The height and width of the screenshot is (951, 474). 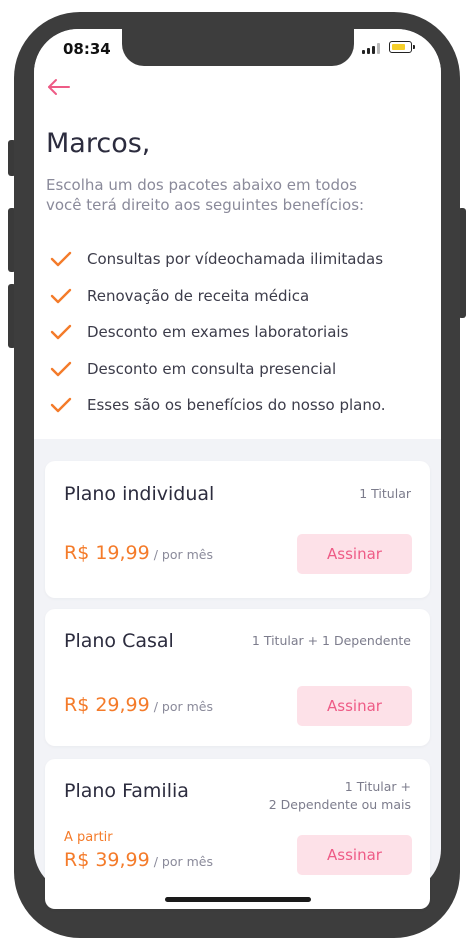 I want to click on plan-holders: 1 Titular, so click(x=385, y=493).